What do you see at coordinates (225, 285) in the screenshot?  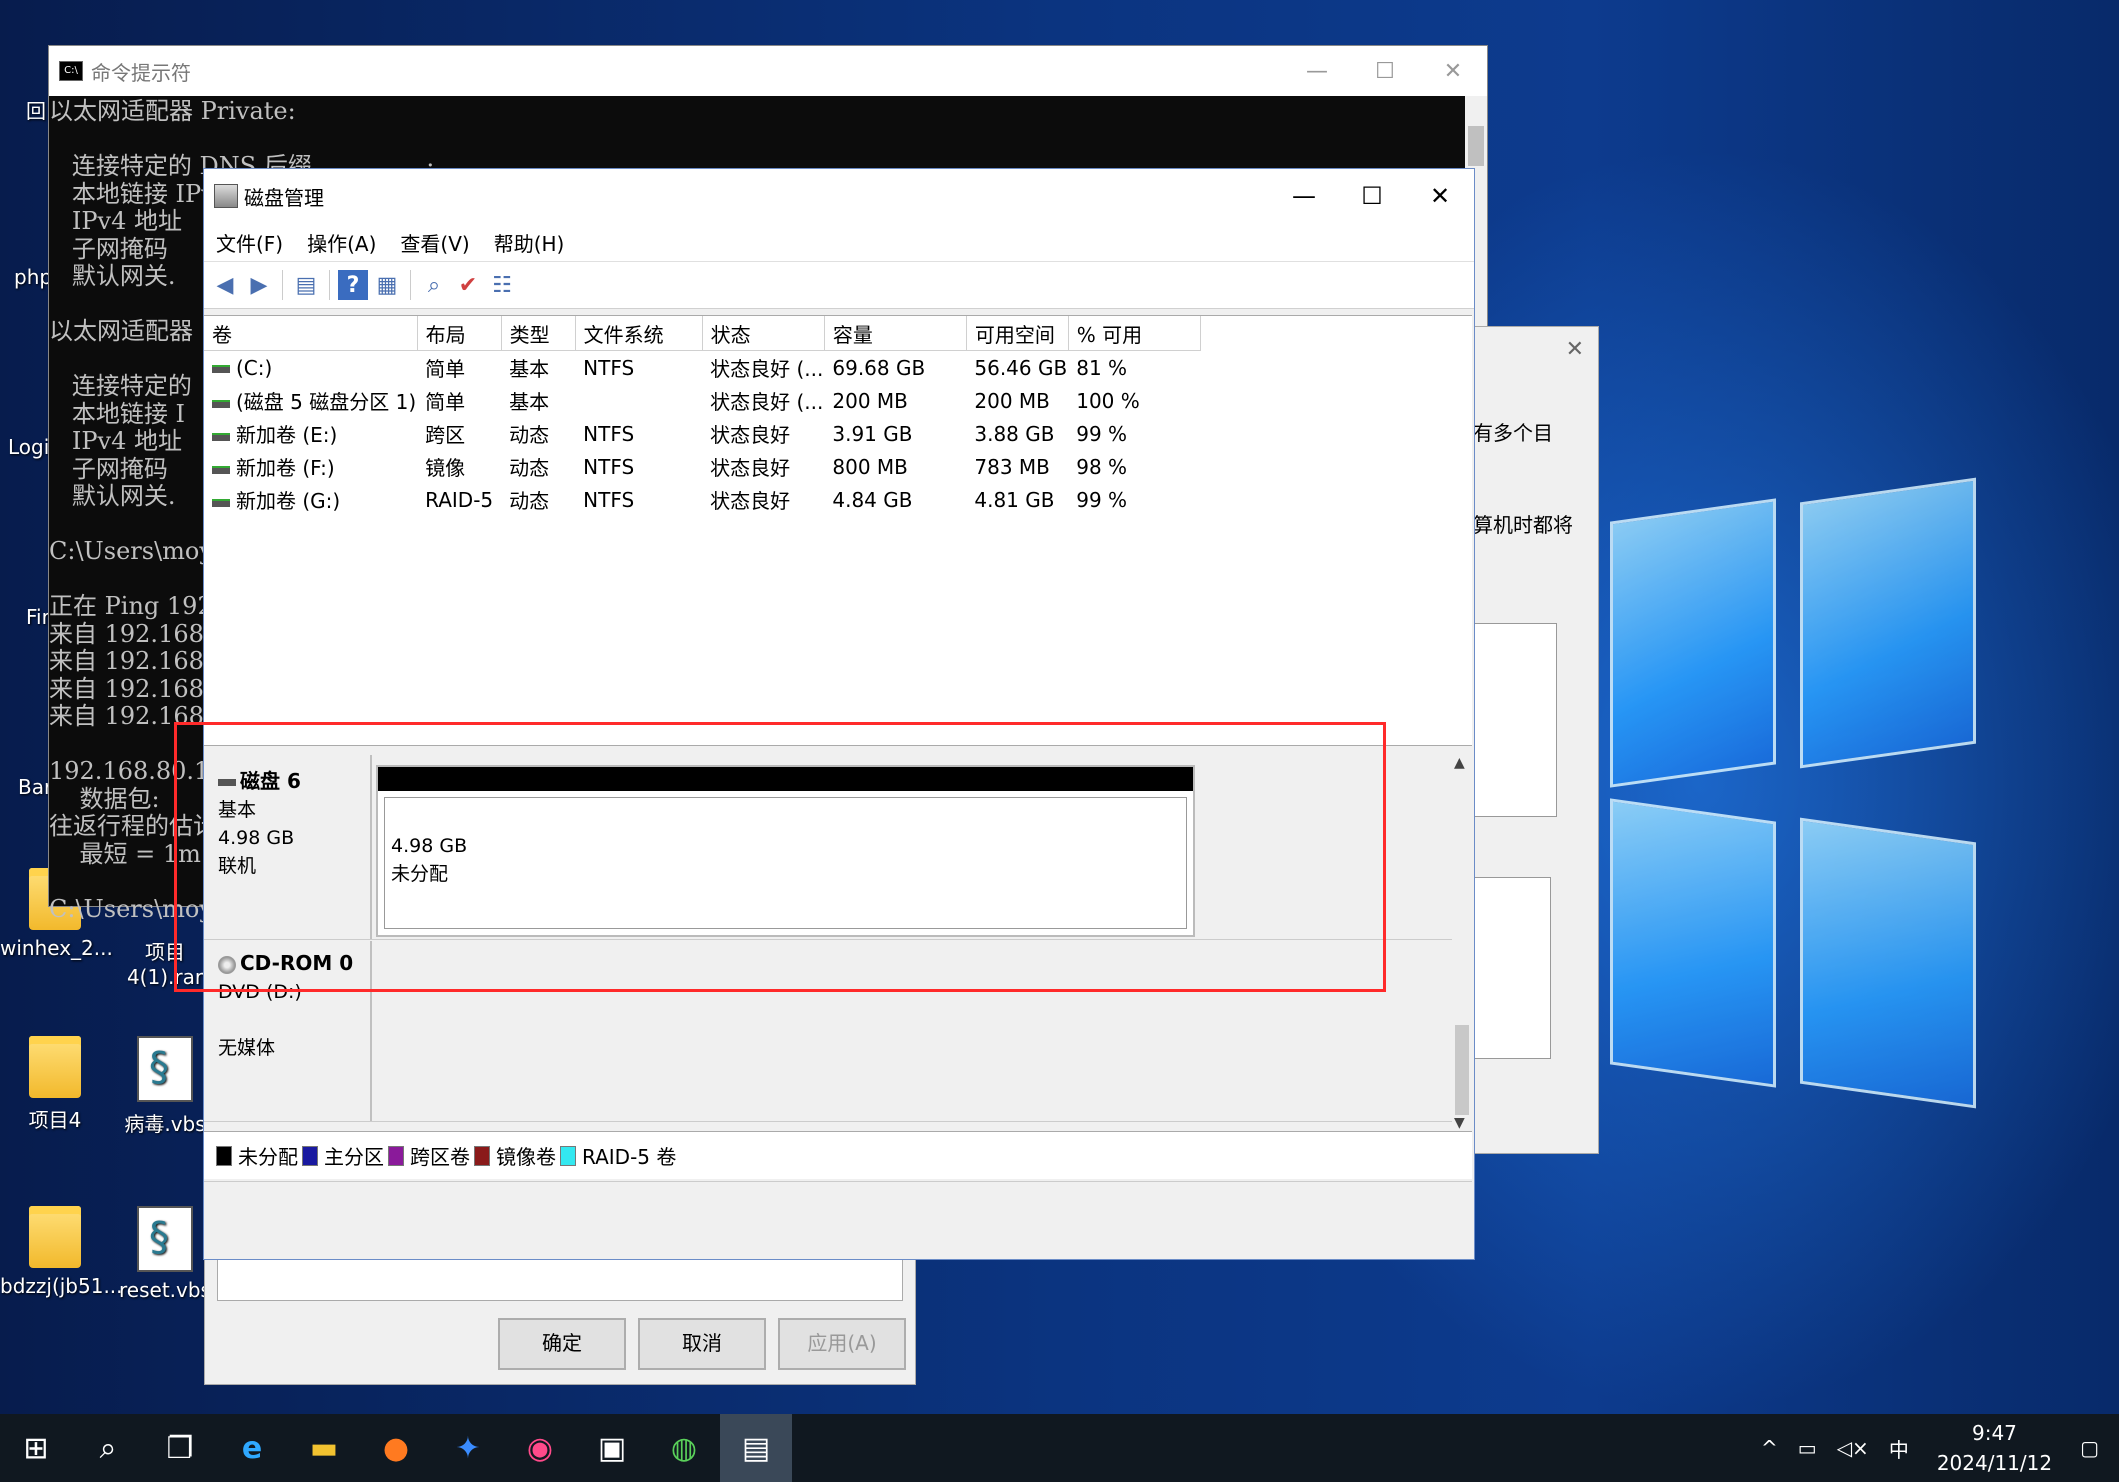 I see `back-icon: ◀` at bounding box center [225, 285].